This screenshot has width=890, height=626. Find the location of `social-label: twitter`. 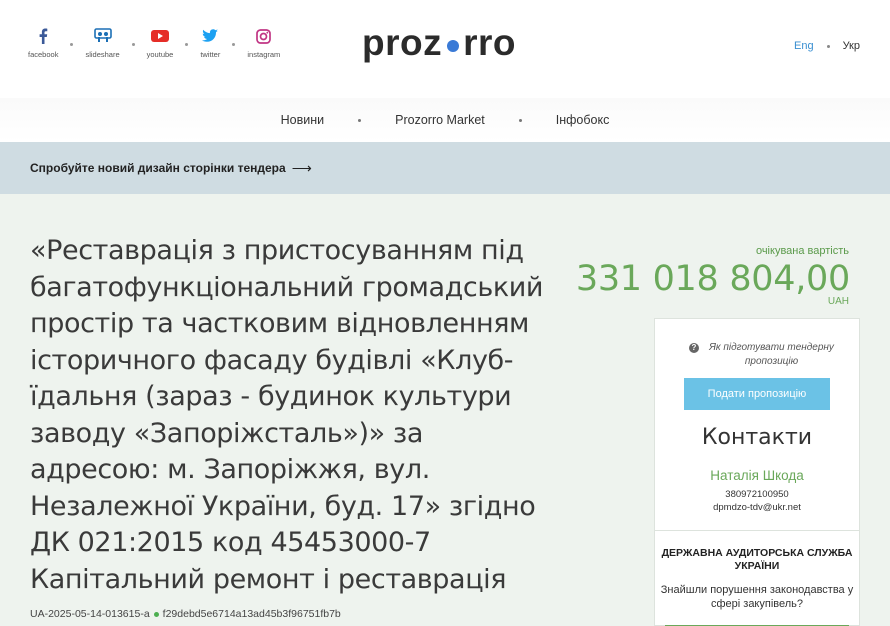

social-label: twitter is located at coordinates (210, 54).